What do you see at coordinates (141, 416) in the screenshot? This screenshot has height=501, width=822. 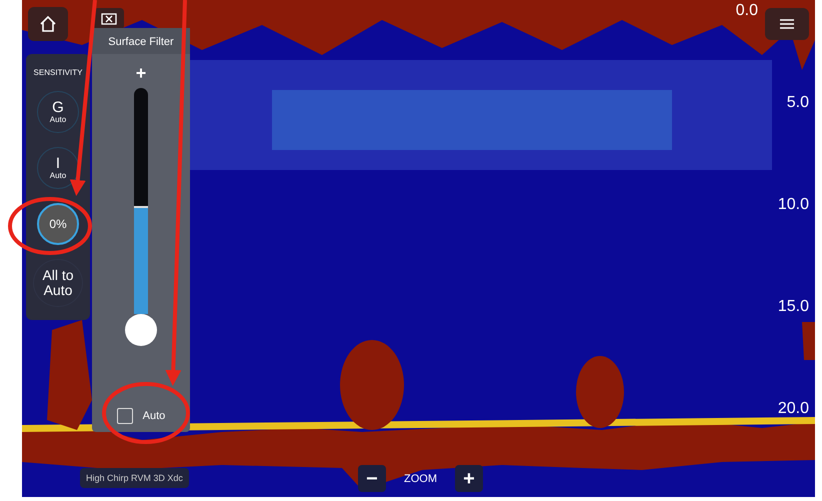 I see `auto-checkbox: Auto` at bounding box center [141, 416].